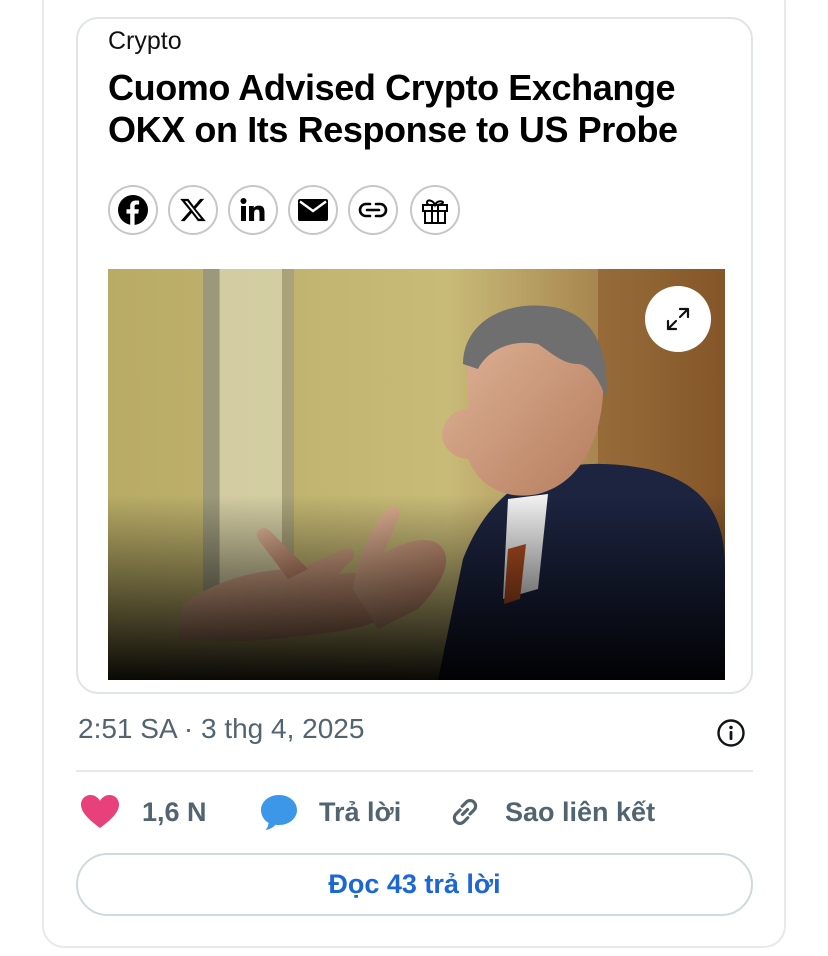 The width and height of the screenshot is (828, 956). I want to click on like-count: 1,6 N, so click(174, 811).